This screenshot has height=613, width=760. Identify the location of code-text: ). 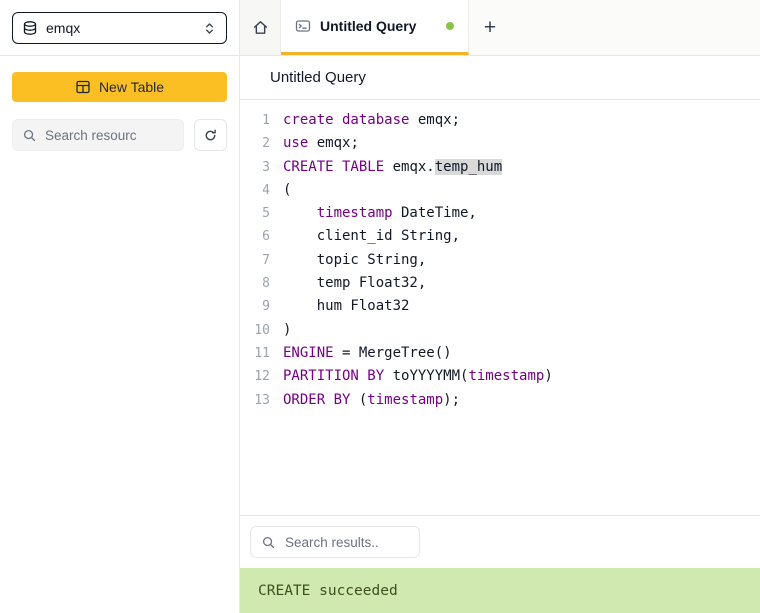
(287, 330).